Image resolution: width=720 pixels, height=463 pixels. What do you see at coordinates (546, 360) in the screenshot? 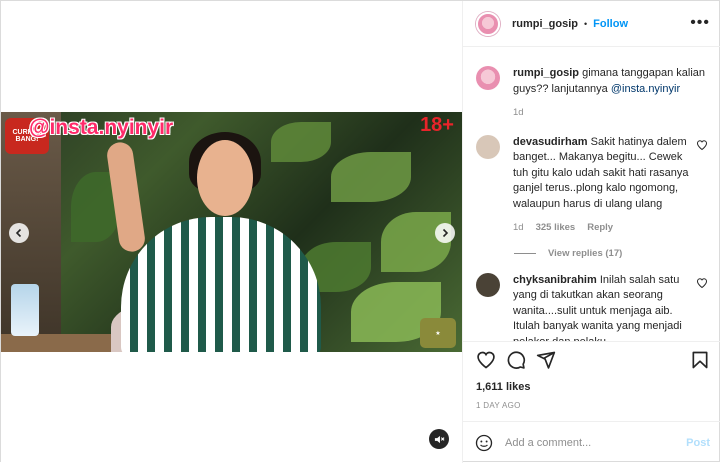
I see `share-icon` at bounding box center [546, 360].